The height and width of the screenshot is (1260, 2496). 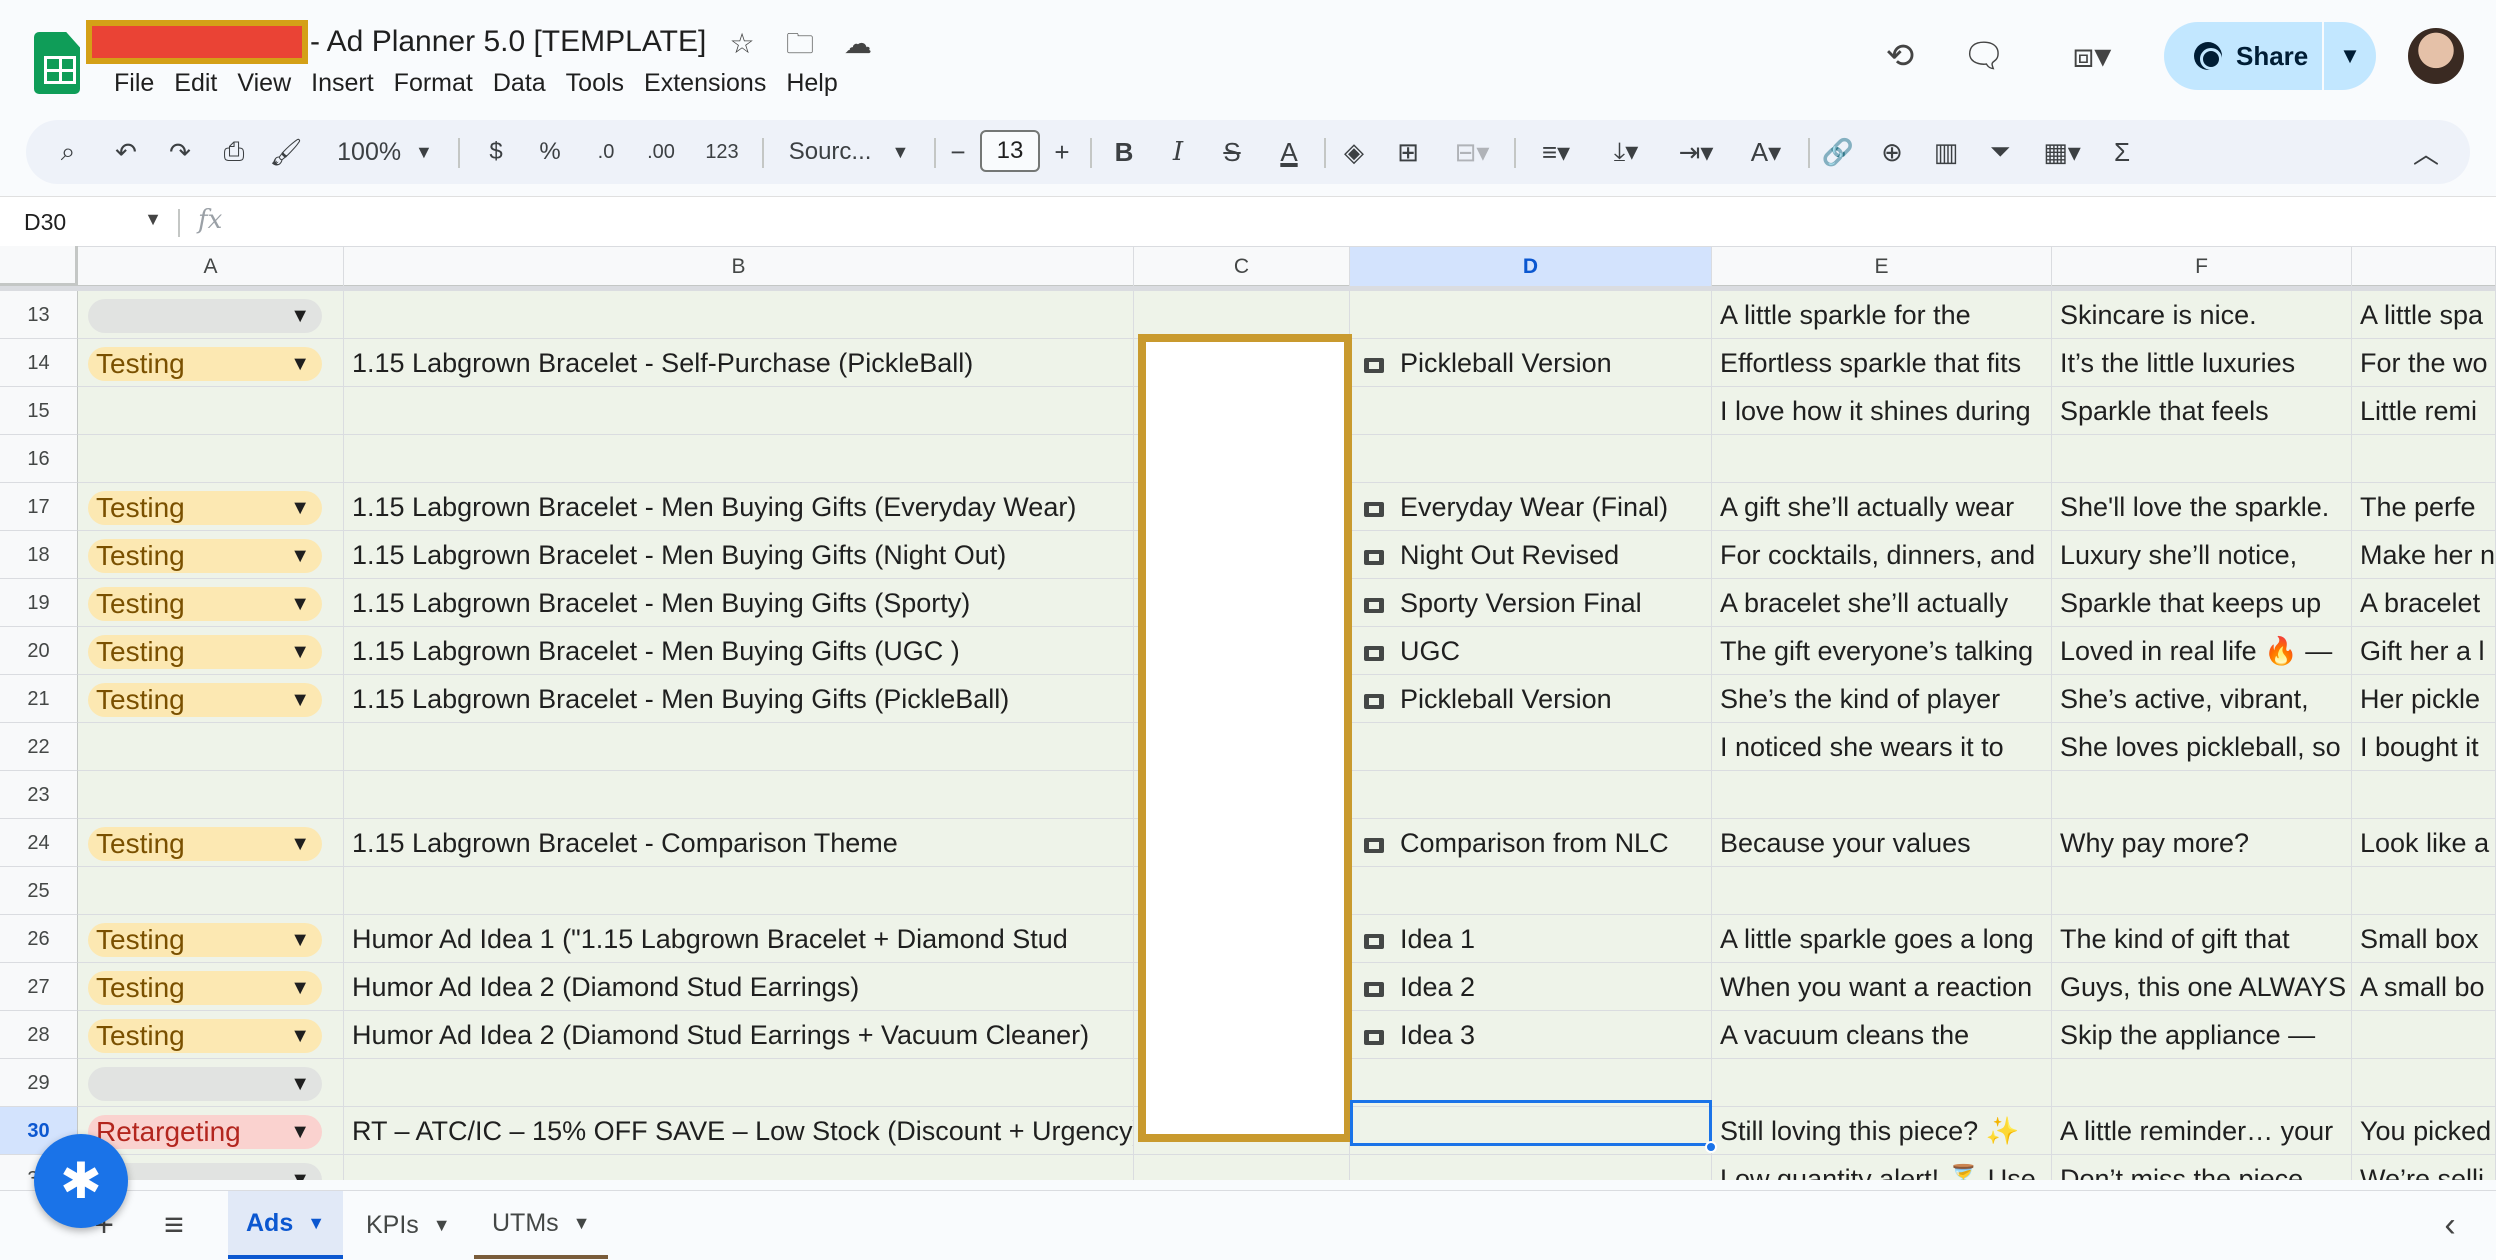 What do you see at coordinates (1232, 152) in the screenshot?
I see `strikethrough-icon: S` at bounding box center [1232, 152].